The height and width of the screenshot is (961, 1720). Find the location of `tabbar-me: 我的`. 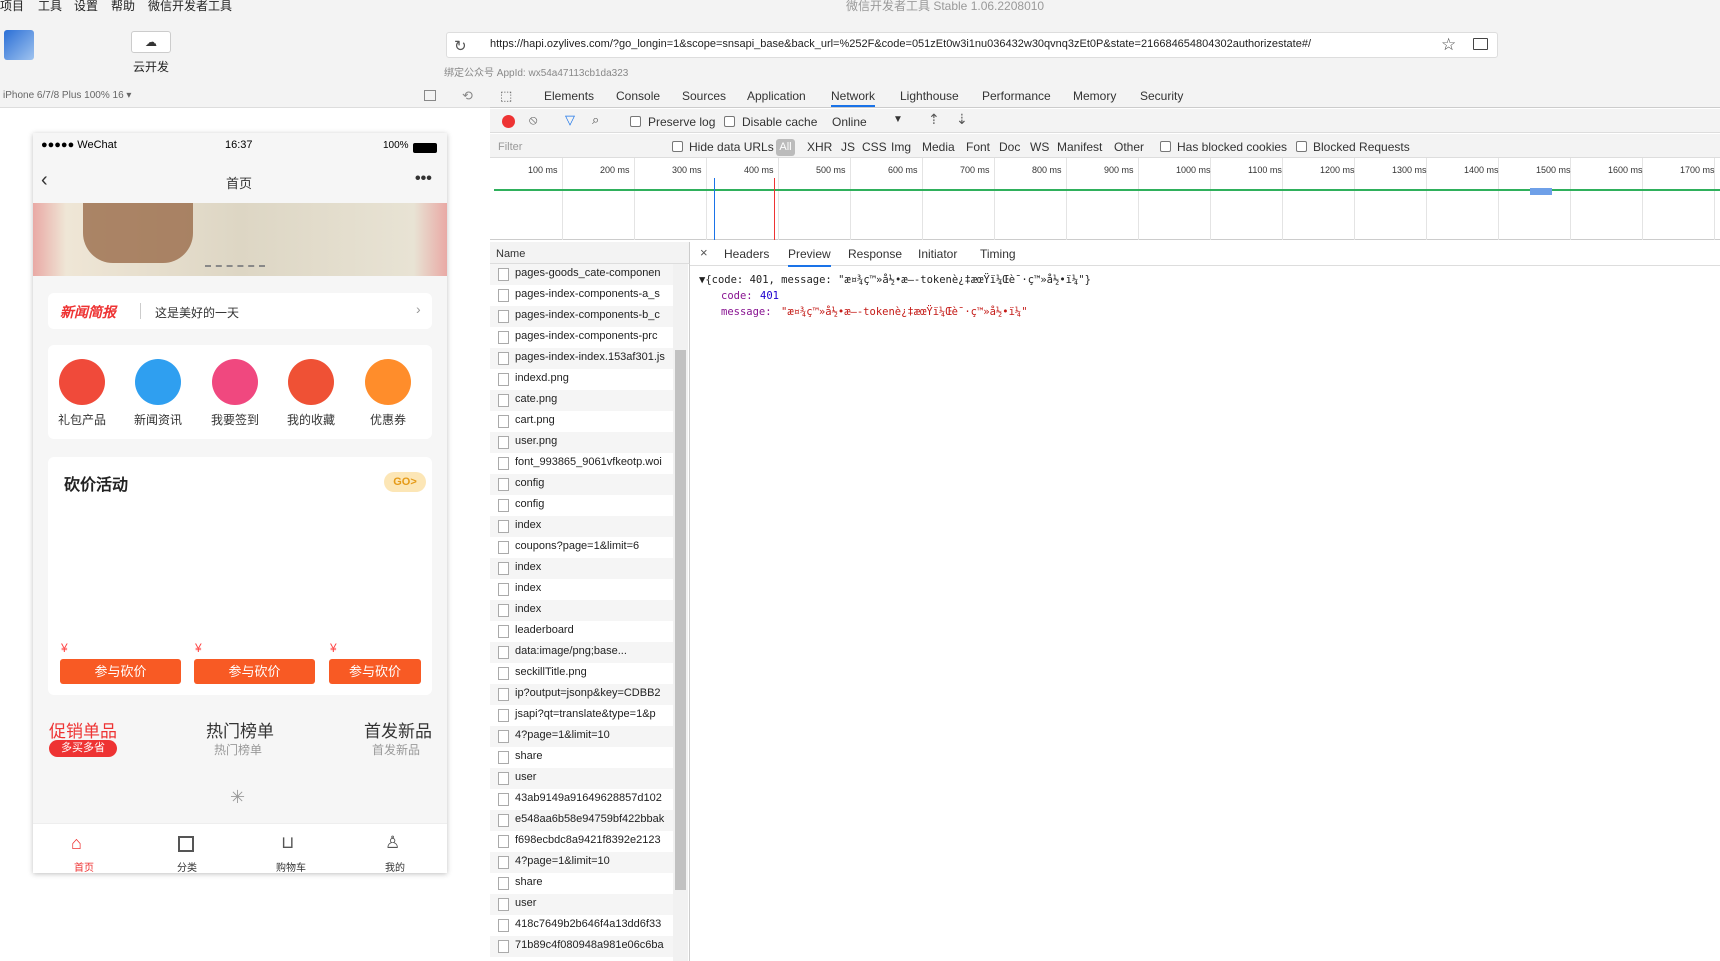

tabbar-me: 我的 is located at coordinates (395, 866).